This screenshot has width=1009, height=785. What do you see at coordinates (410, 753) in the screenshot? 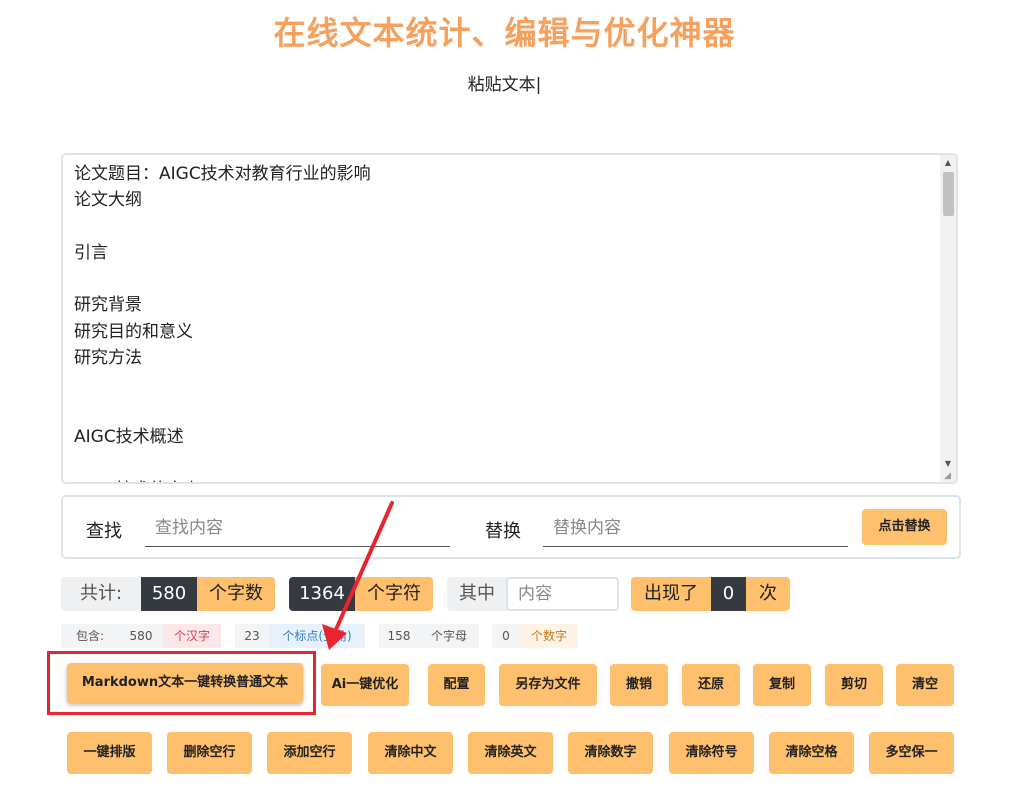
I see `clear-chinese-button: 清除中文` at bounding box center [410, 753].